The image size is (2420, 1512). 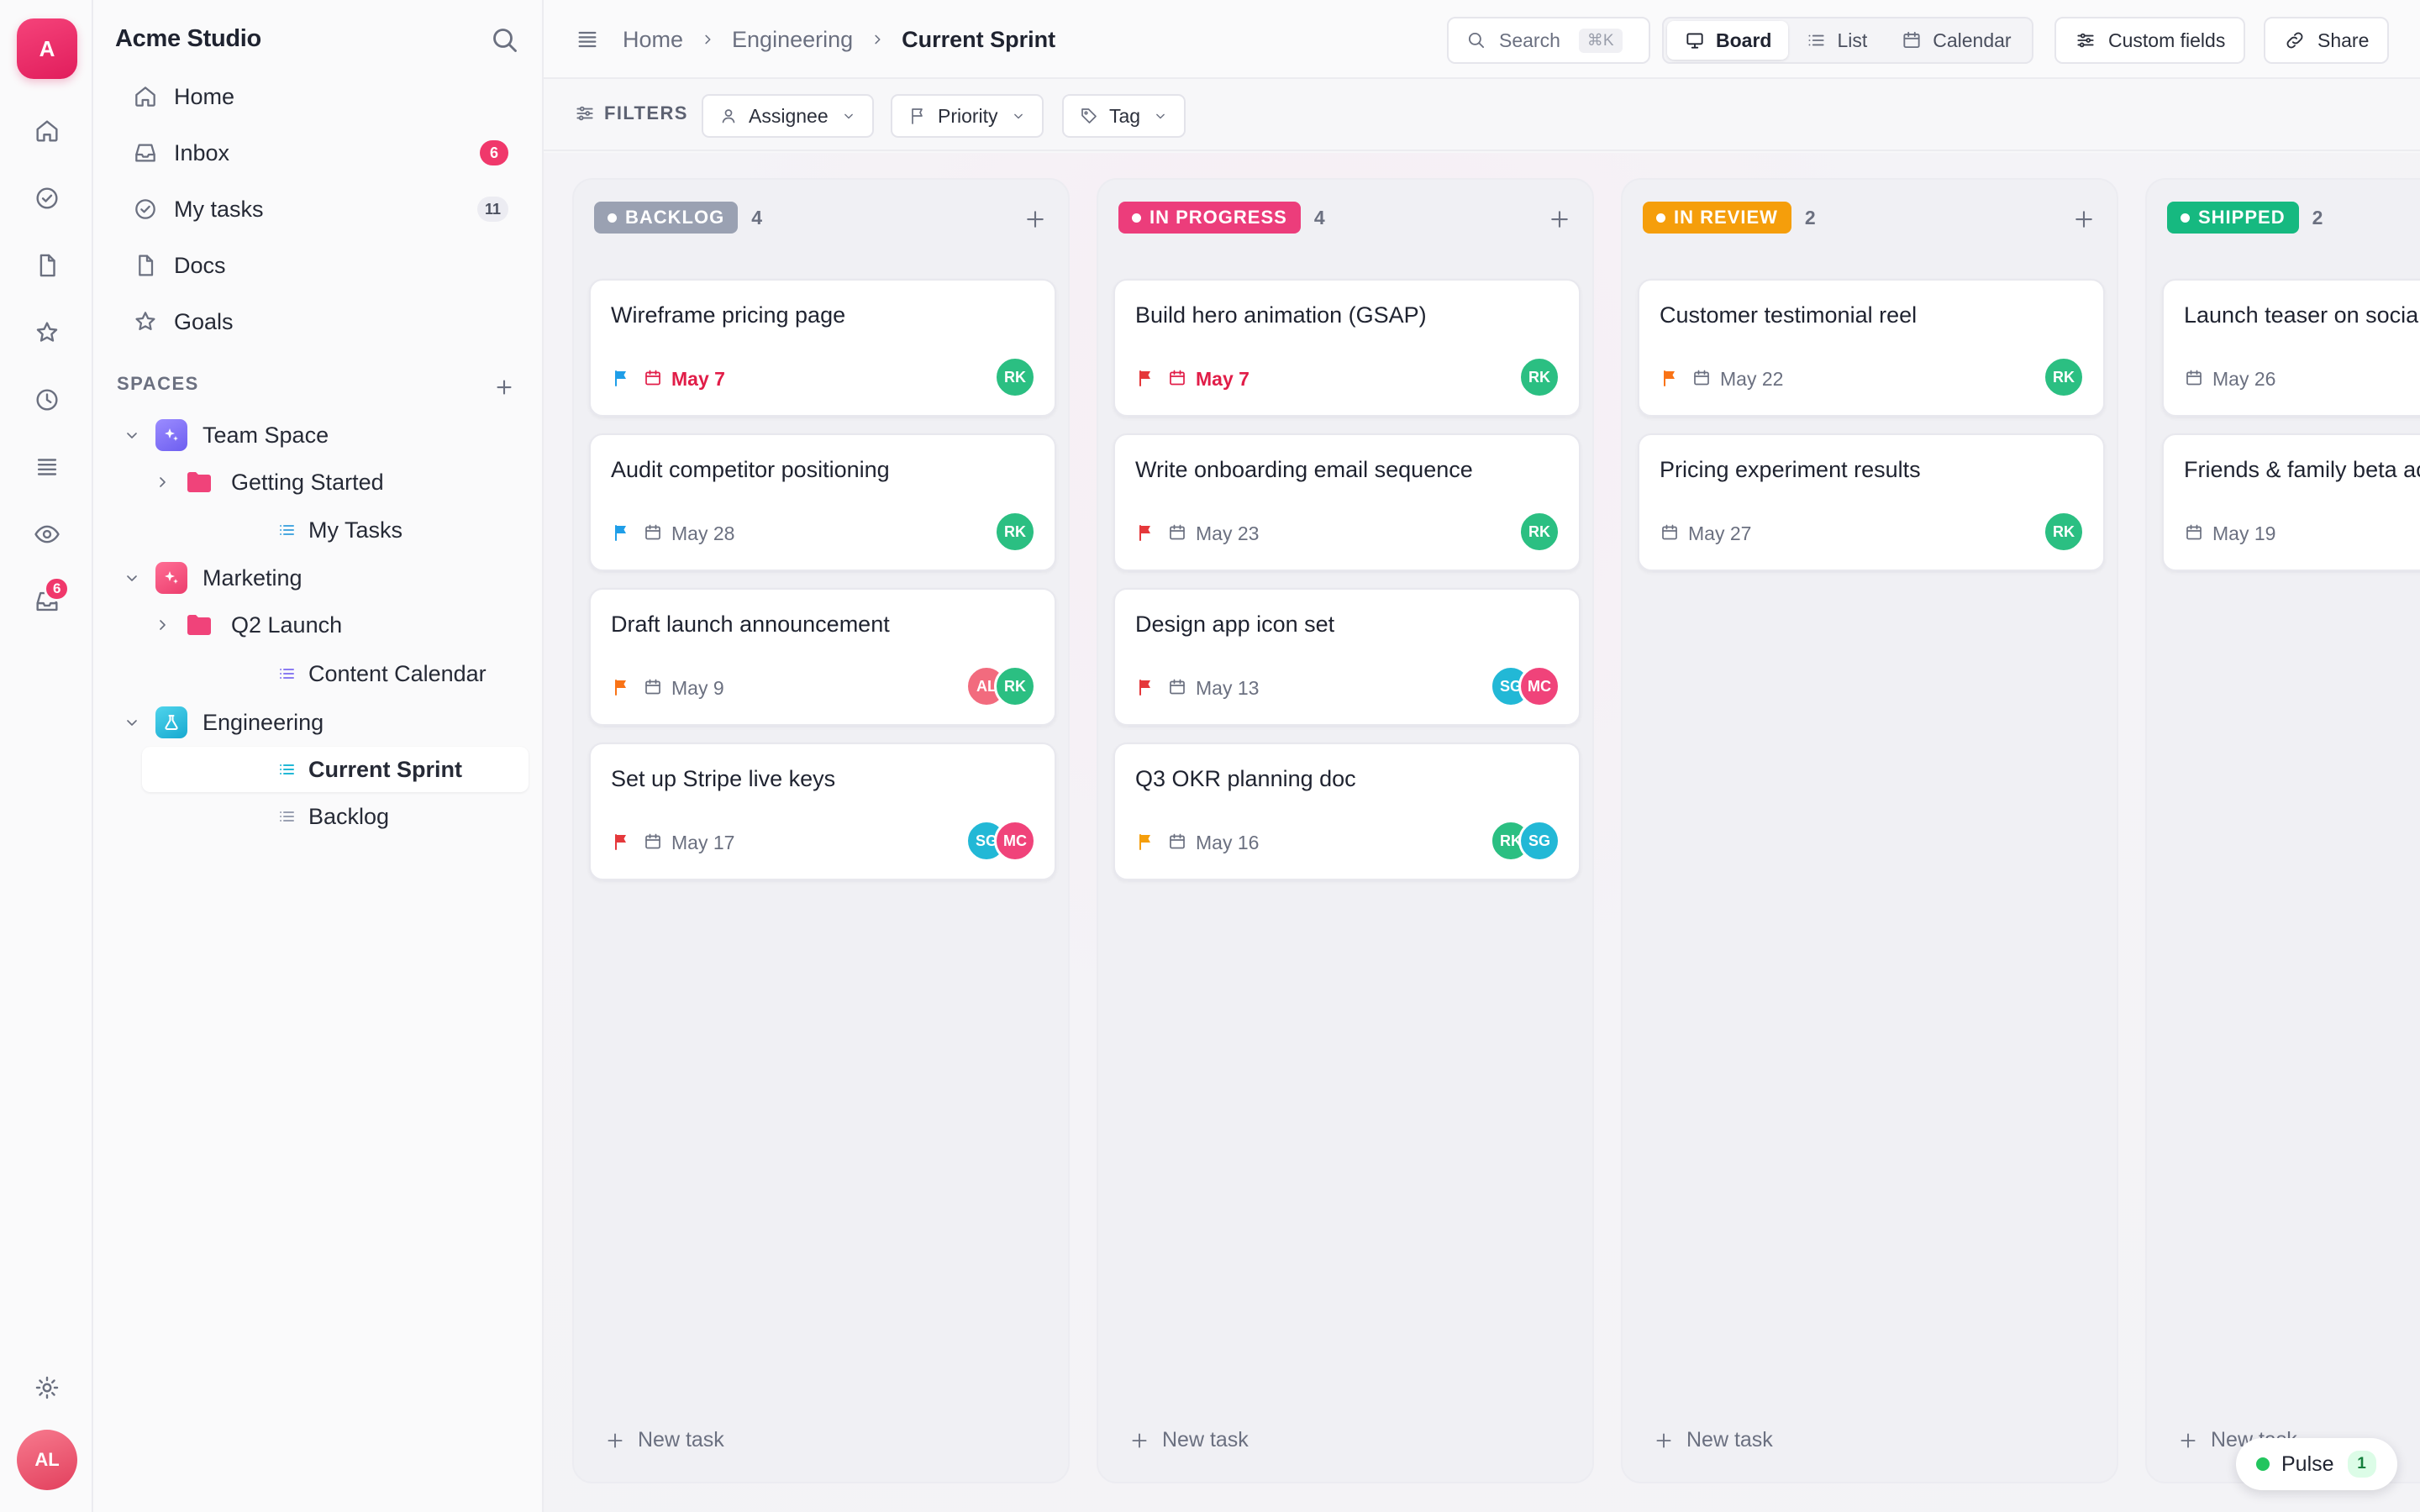 I want to click on filters-toggle: FILTERS, so click(x=631, y=113).